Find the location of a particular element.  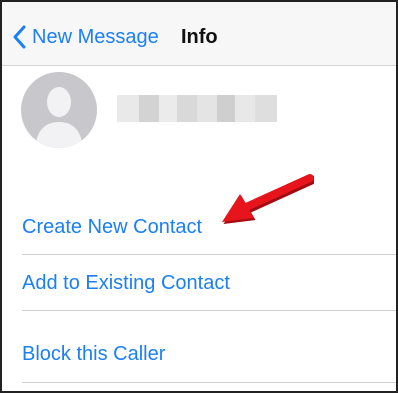

block-this-caller-label: Block this Caller is located at coordinates (94, 353).